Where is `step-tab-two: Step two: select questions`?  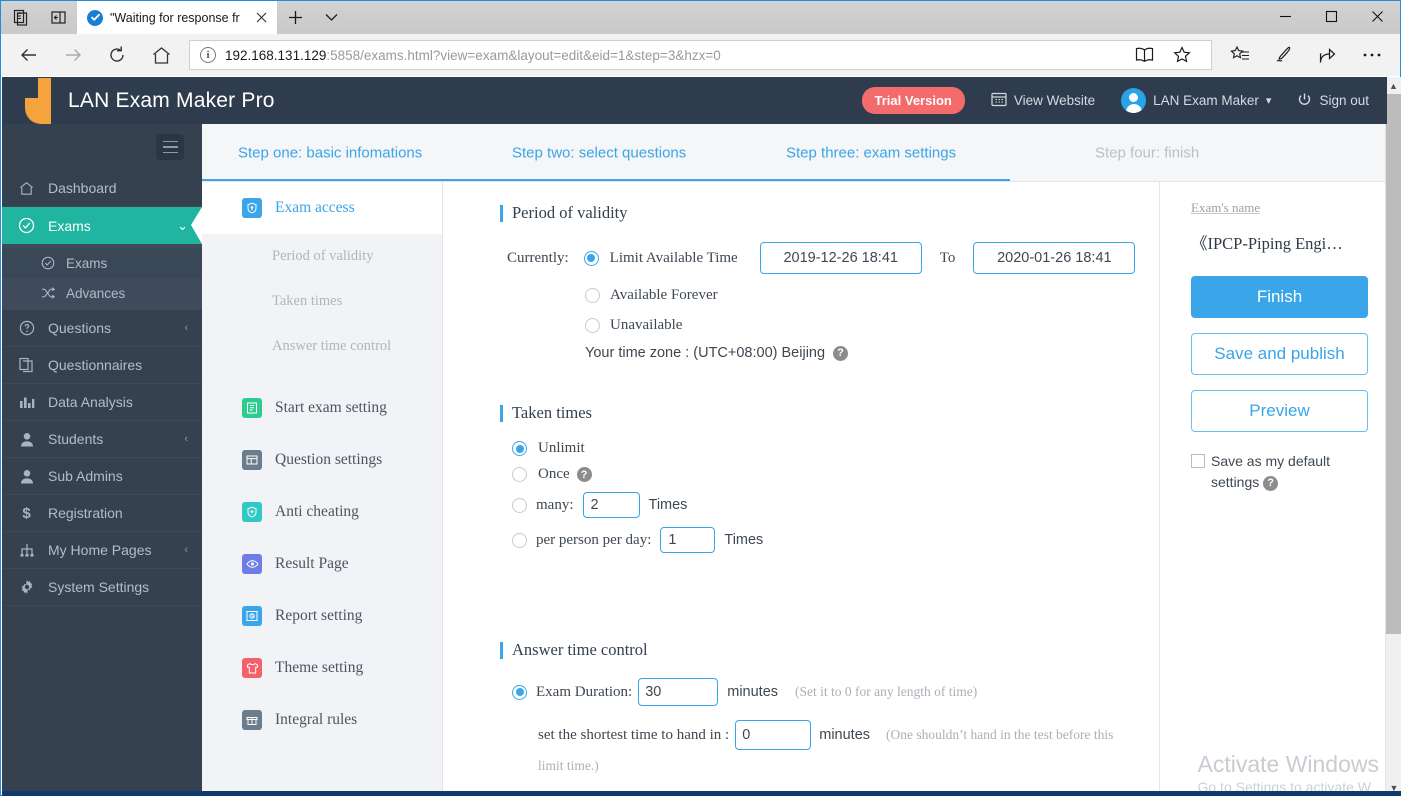 step-tab-two: Step two: select questions is located at coordinates (599, 152).